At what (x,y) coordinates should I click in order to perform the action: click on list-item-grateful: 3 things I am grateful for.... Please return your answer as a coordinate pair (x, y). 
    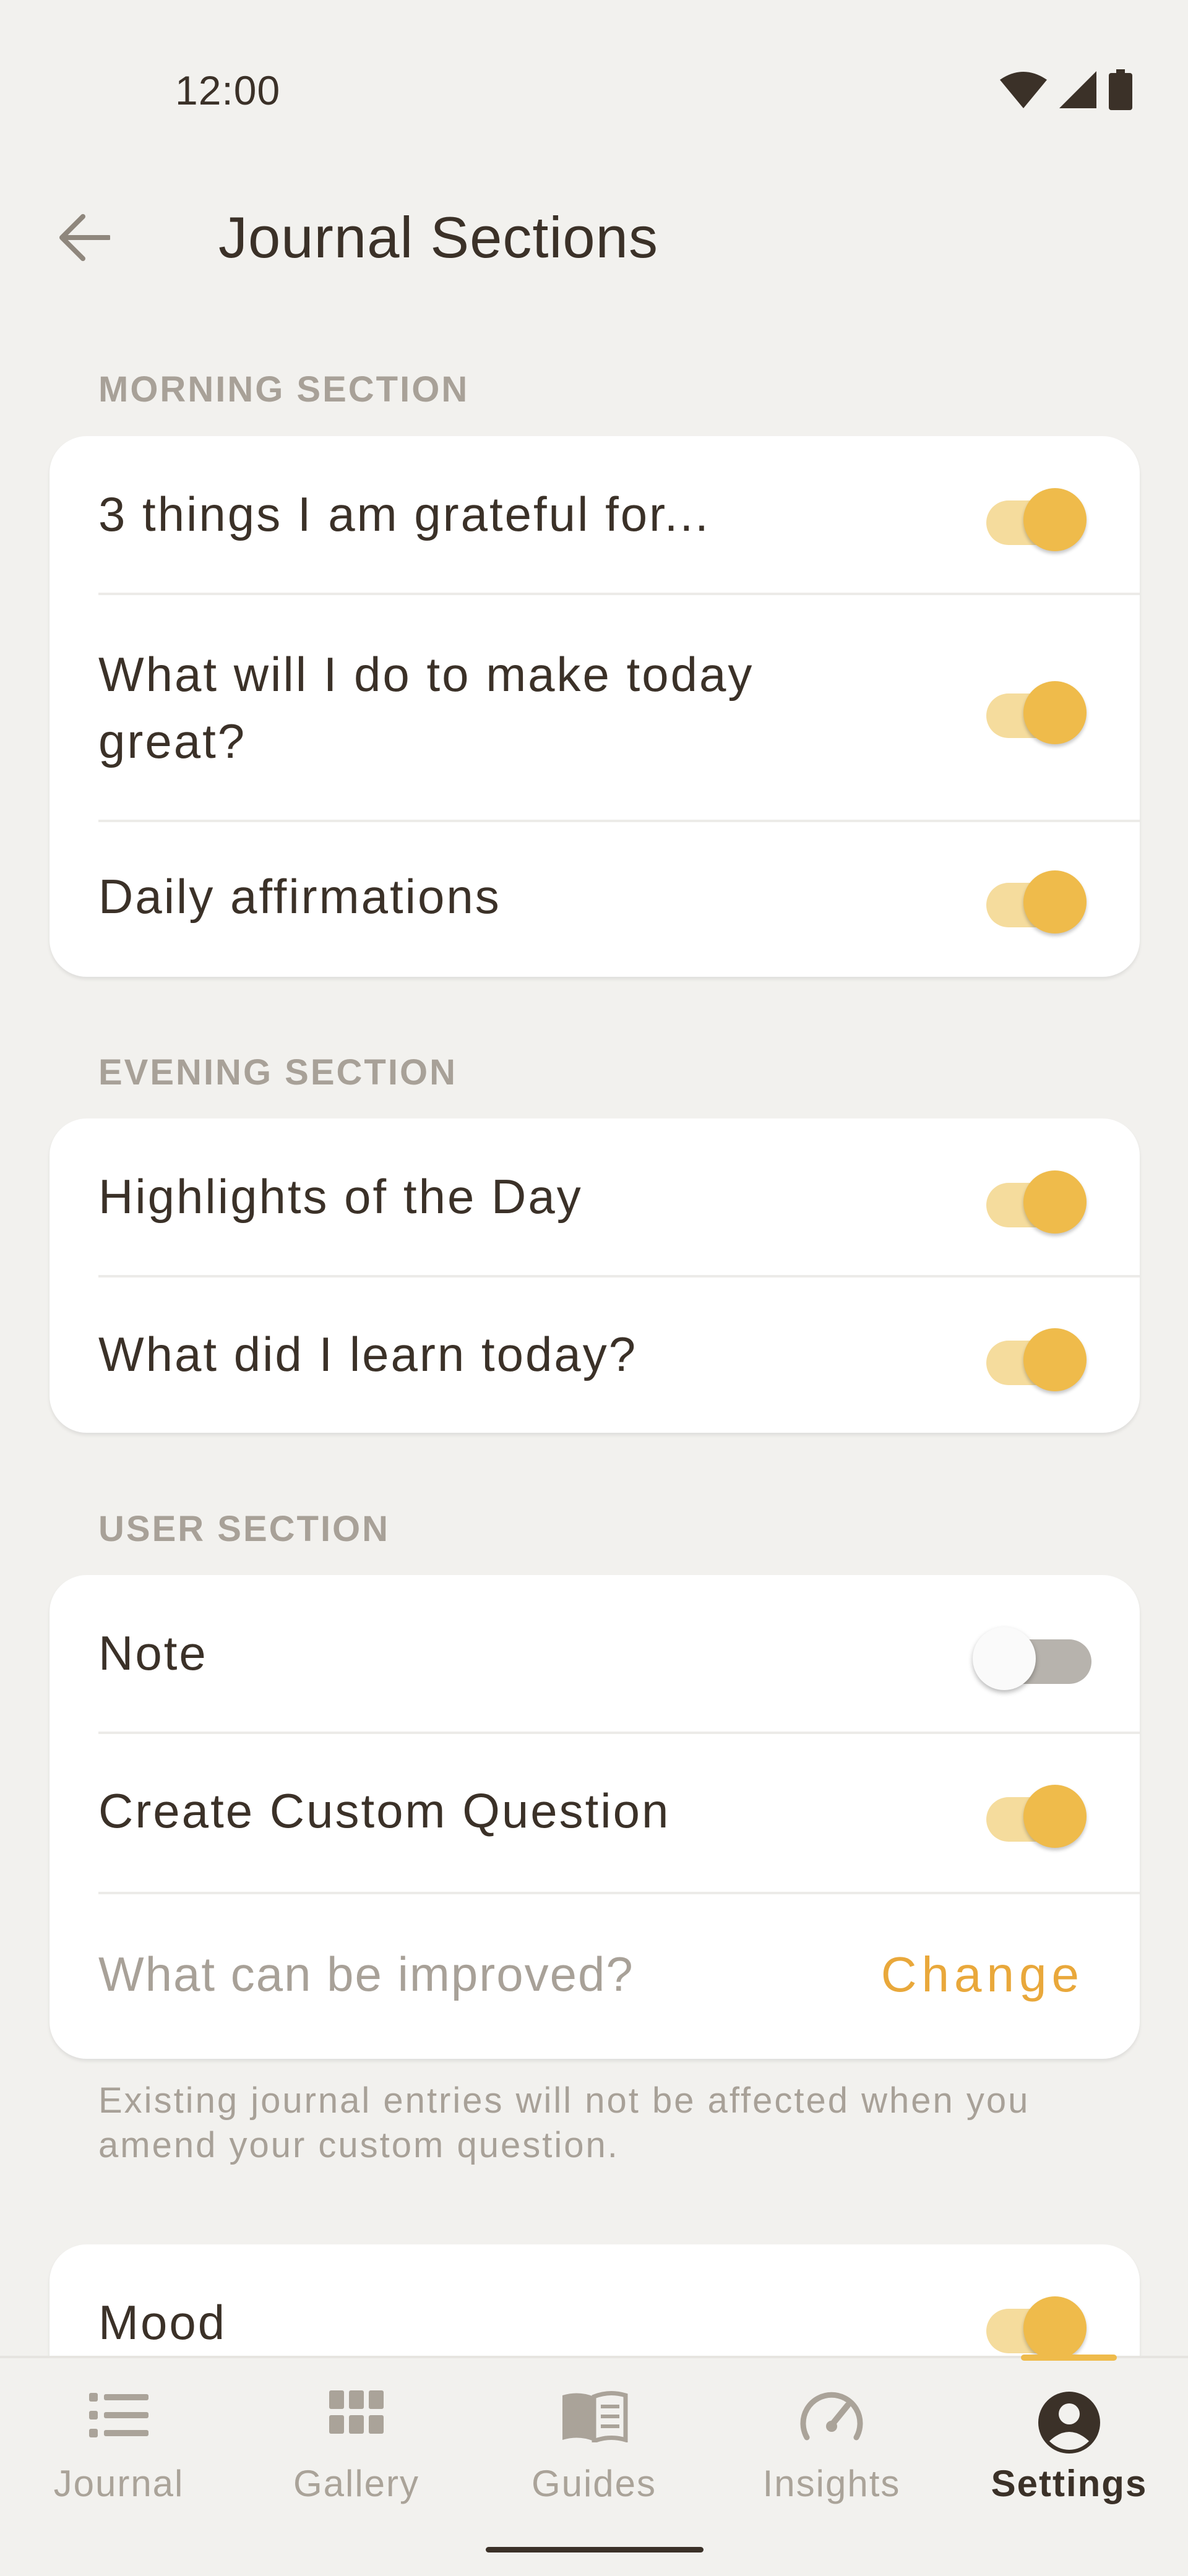
    Looking at the image, I should click on (595, 514).